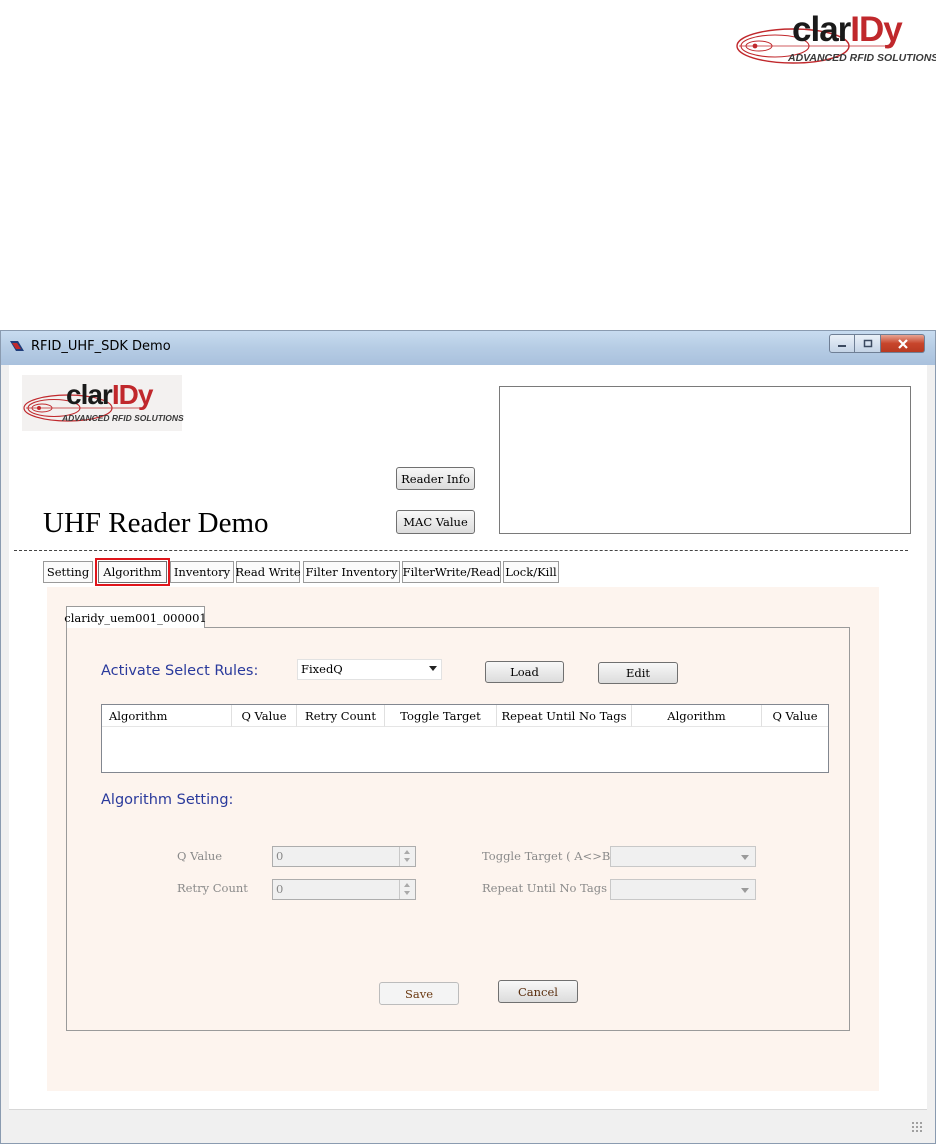  Describe the element at coordinates (212, 888) in the screenshot. I see `retry-count-label: Retry Count` at that location.